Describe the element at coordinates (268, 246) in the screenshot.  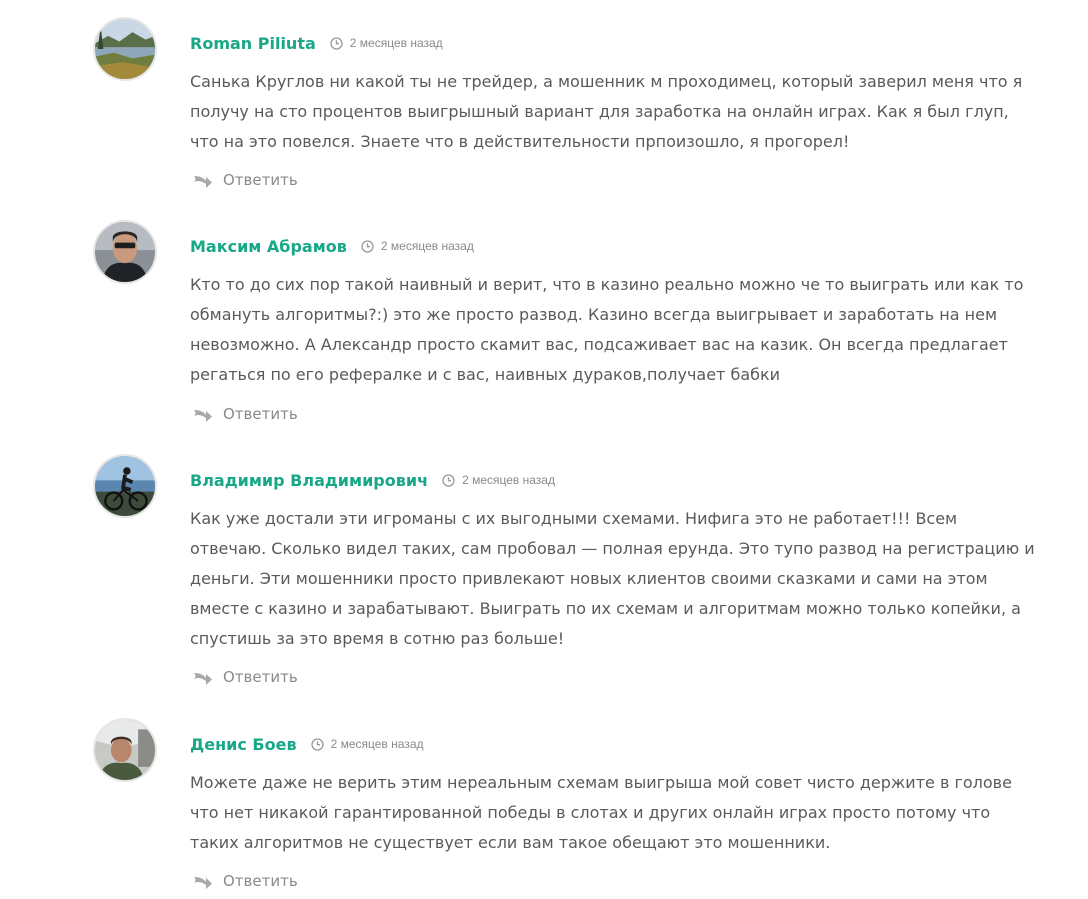
I see `comment-author: Максим Абрамов` at that location.